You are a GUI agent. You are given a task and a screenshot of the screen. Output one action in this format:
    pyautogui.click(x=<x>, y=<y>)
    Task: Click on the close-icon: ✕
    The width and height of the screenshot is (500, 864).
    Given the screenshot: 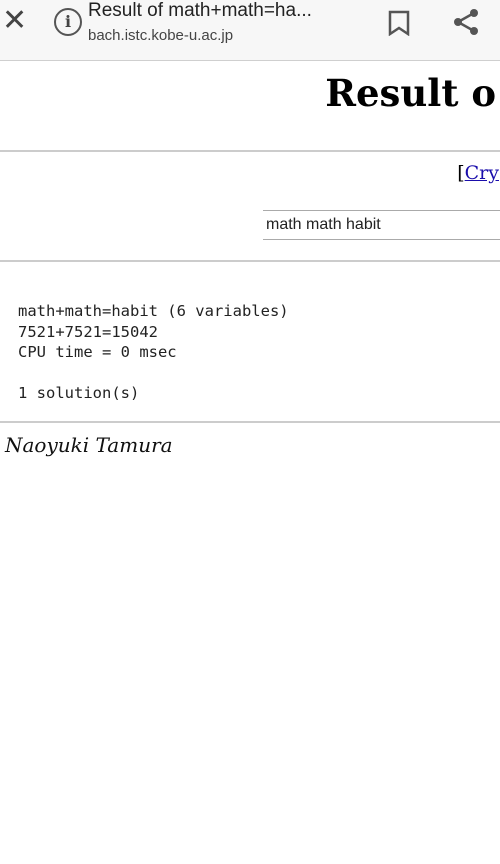 What is the action you would take?
    pyautogui.click(x=14, y=21)
    